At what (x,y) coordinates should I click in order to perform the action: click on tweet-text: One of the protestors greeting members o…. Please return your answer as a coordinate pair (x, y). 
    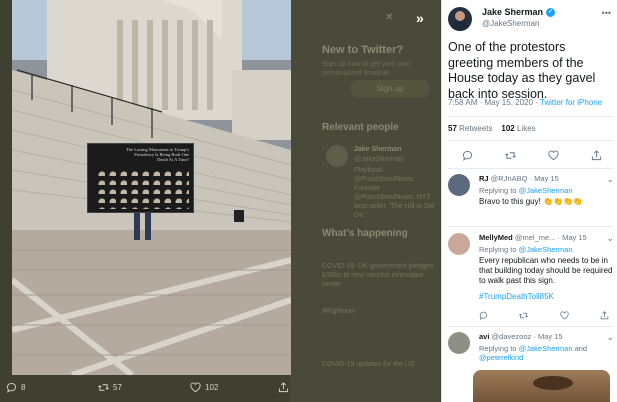
    Looking at the image, I should click on (522, 70).